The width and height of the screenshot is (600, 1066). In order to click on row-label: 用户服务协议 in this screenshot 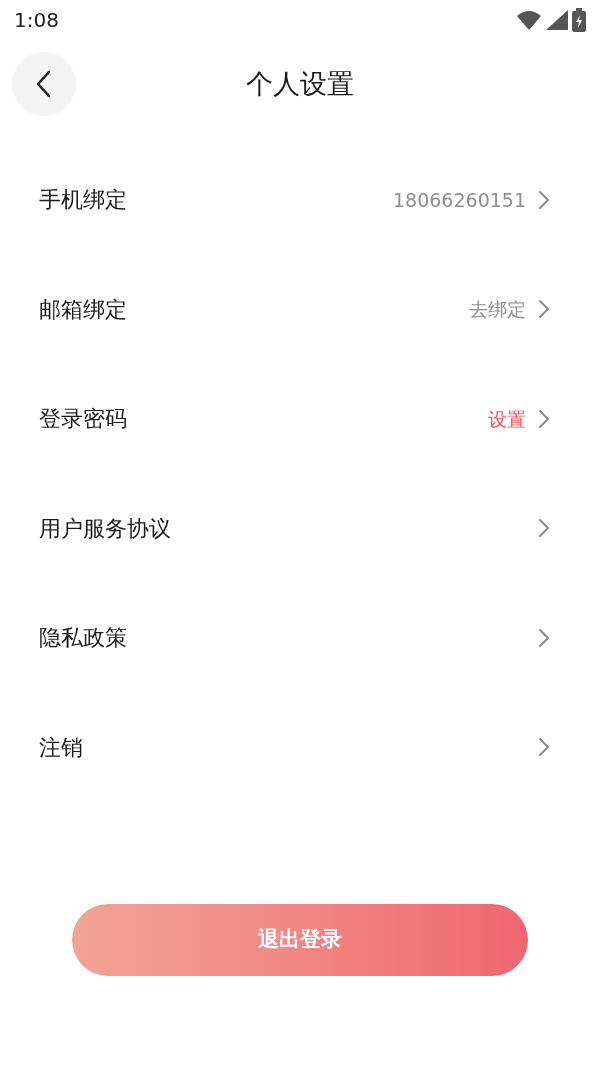, I will do `click(105, 528)`.